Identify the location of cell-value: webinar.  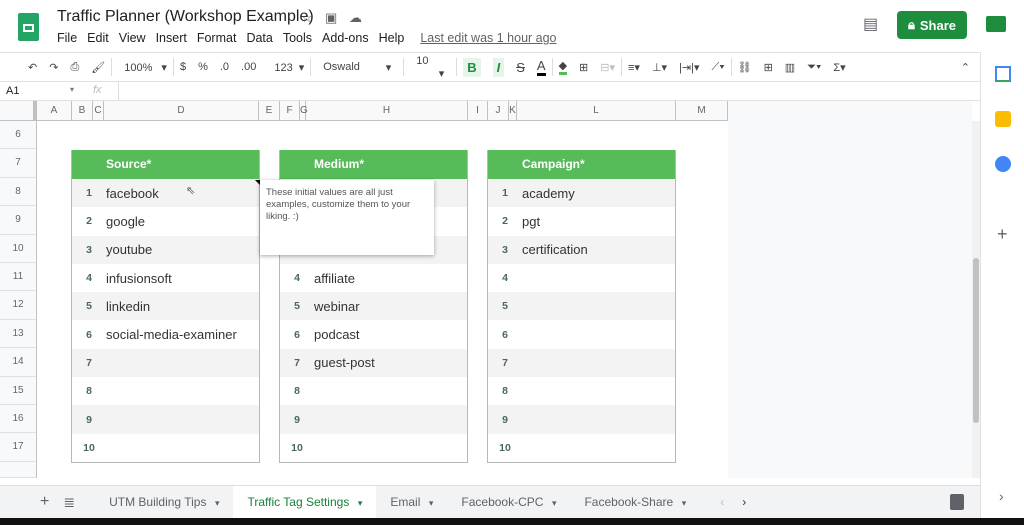
(337, 306).